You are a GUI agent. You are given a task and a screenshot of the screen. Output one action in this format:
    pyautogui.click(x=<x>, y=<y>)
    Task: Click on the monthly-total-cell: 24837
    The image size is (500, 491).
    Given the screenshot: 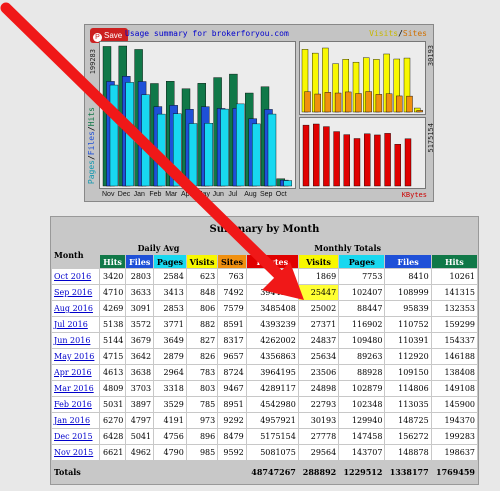 What is the action you would take?
    pyautogui.click(x=318, y=340)
    